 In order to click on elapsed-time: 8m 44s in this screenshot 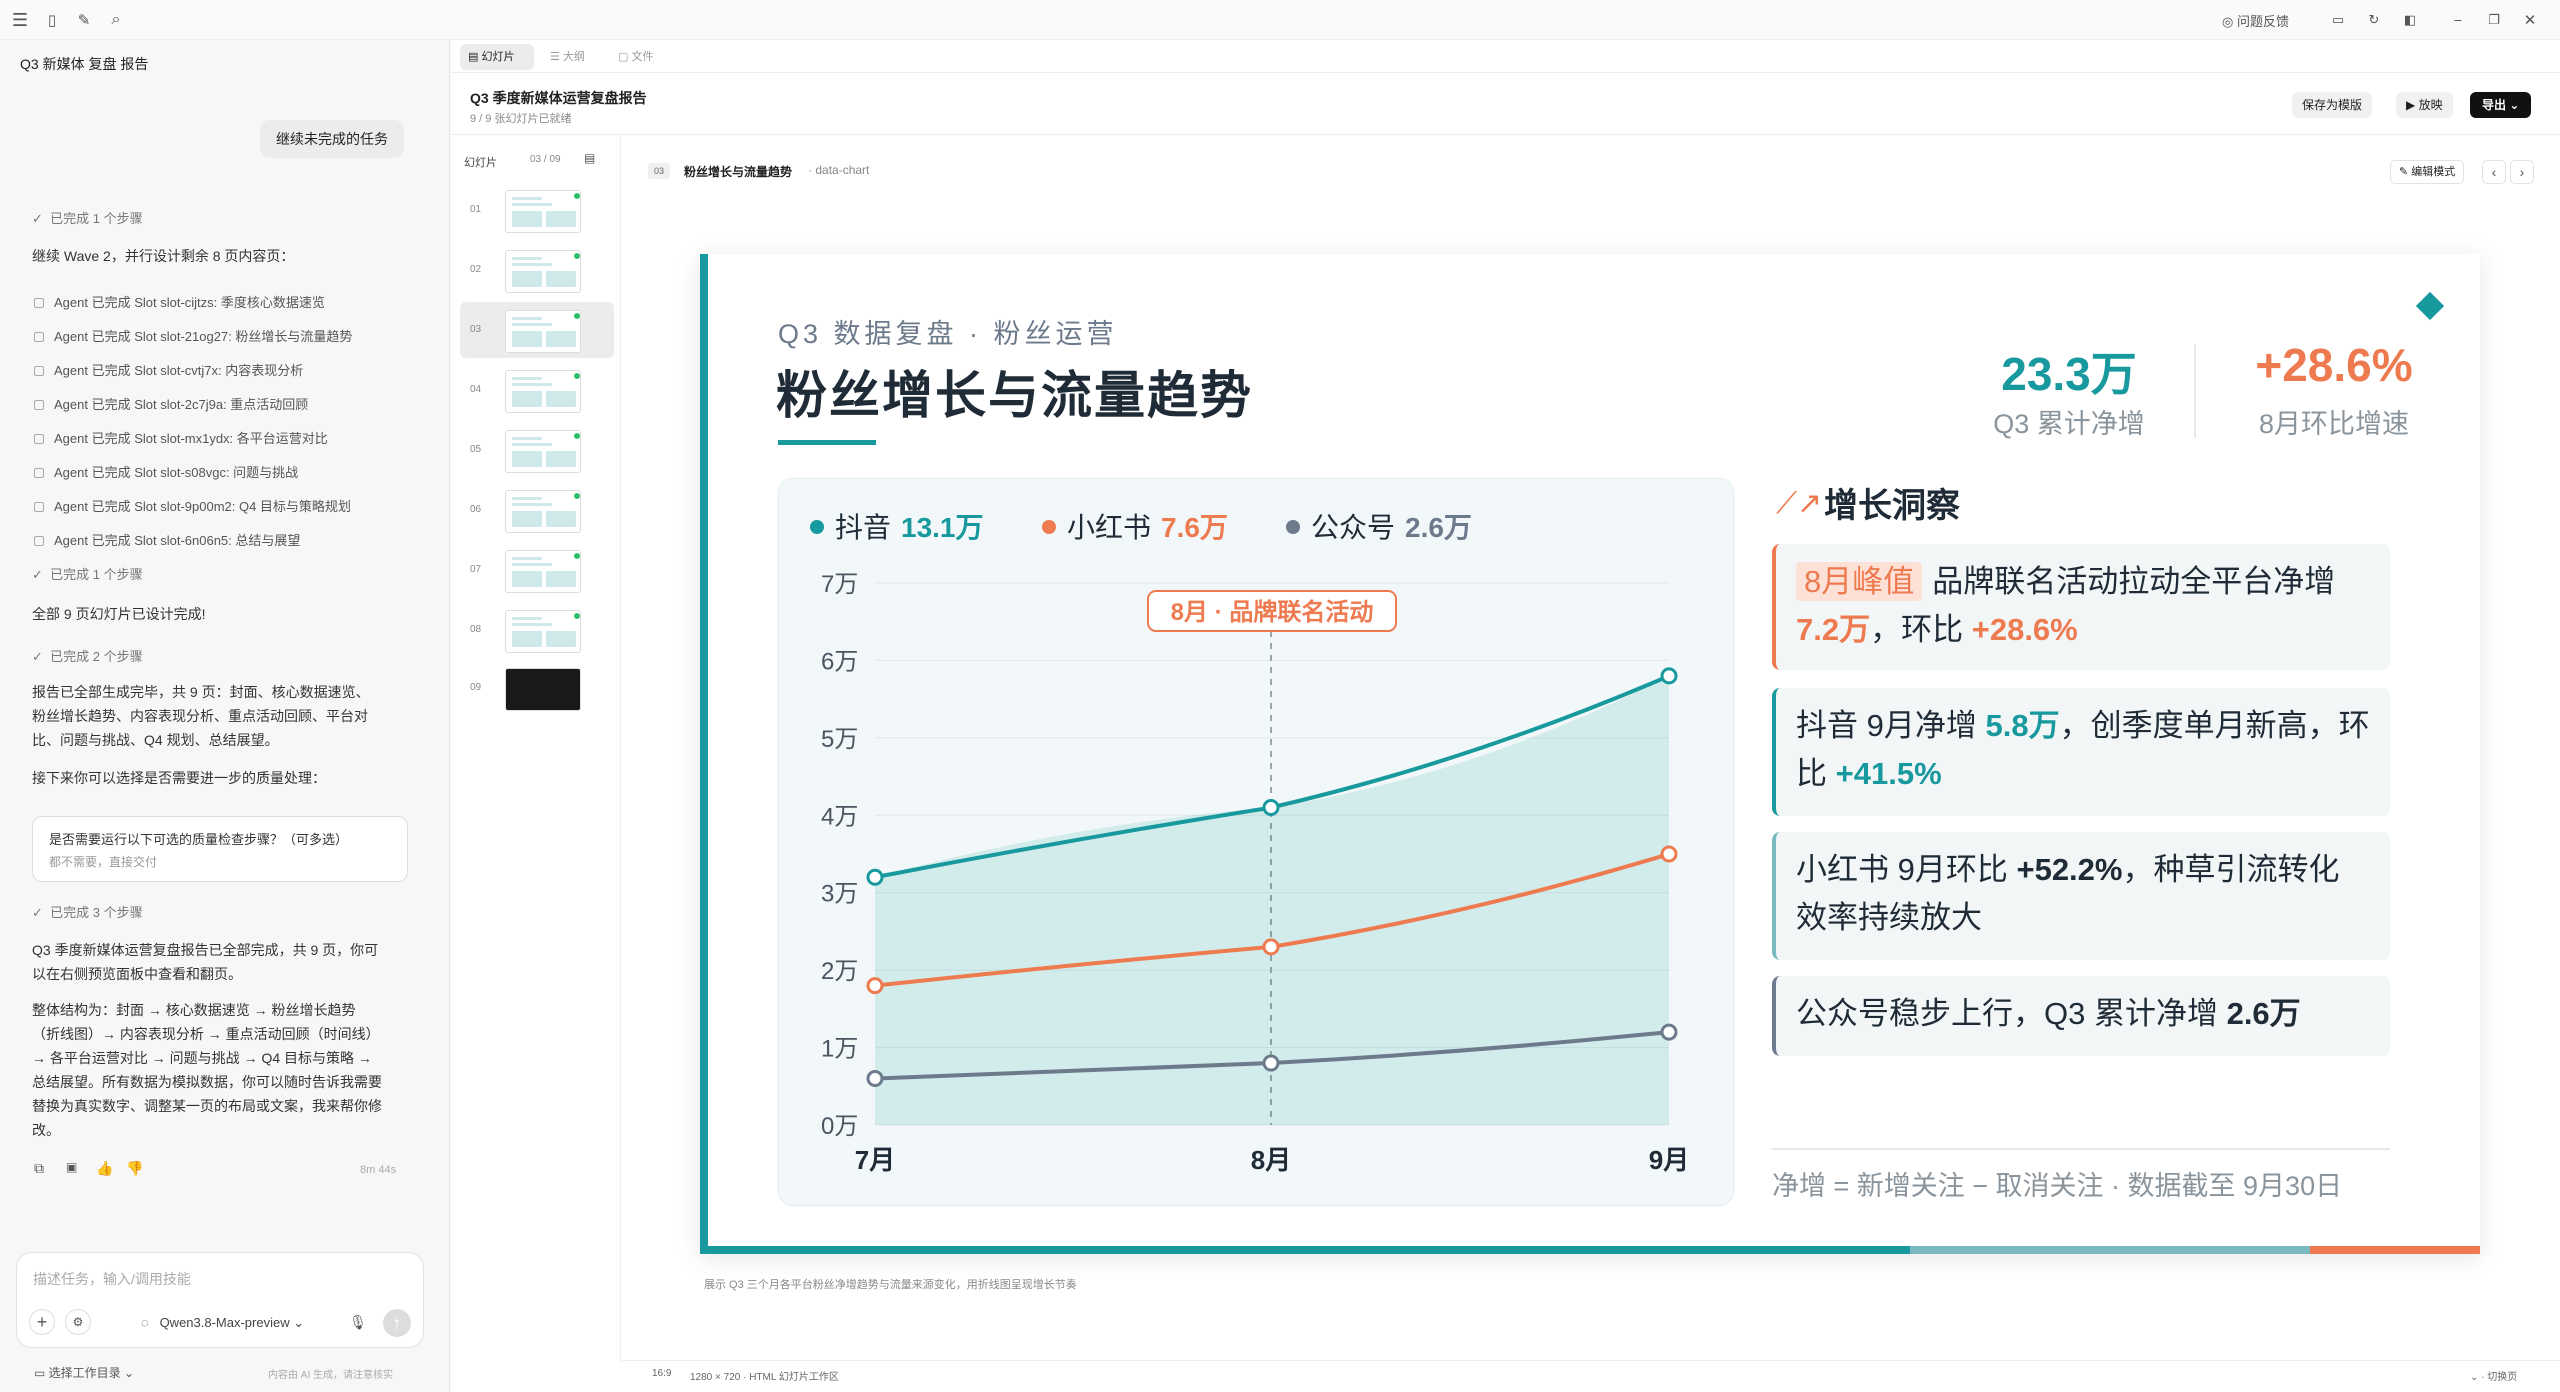, I will do `click(378, 1170)`.